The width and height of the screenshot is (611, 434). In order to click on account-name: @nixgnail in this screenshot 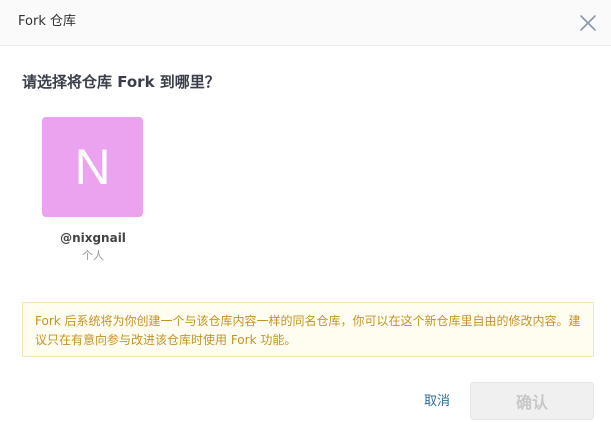, I will do `click(93, 238)`.